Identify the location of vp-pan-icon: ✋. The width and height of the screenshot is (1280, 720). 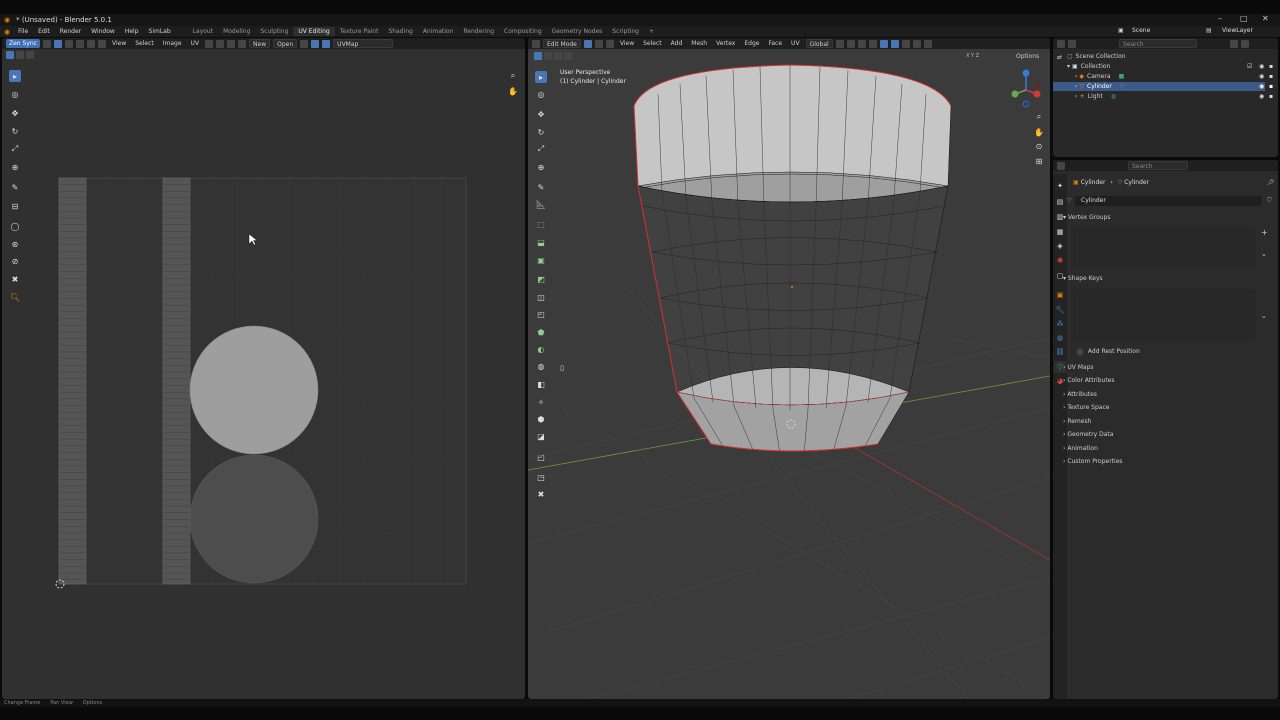
(1039, 132).